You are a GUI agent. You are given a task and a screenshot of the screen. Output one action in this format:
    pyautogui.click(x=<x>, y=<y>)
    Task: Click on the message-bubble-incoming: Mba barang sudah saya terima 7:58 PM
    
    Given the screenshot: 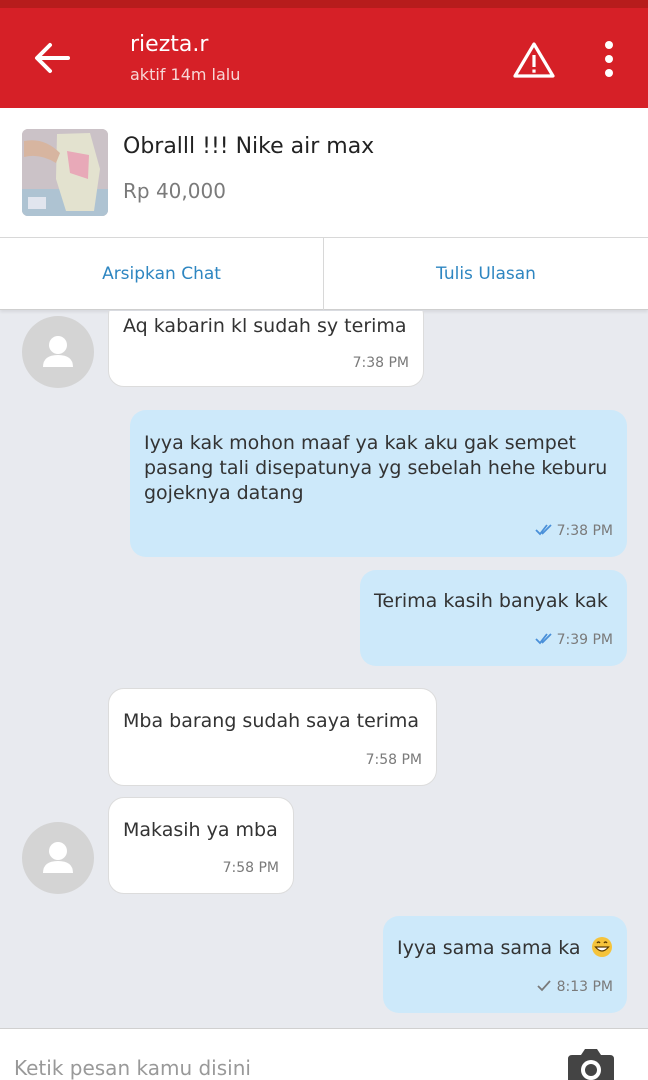 What is the action you would take?
    pyautogui.click(x=272, y=737)
    